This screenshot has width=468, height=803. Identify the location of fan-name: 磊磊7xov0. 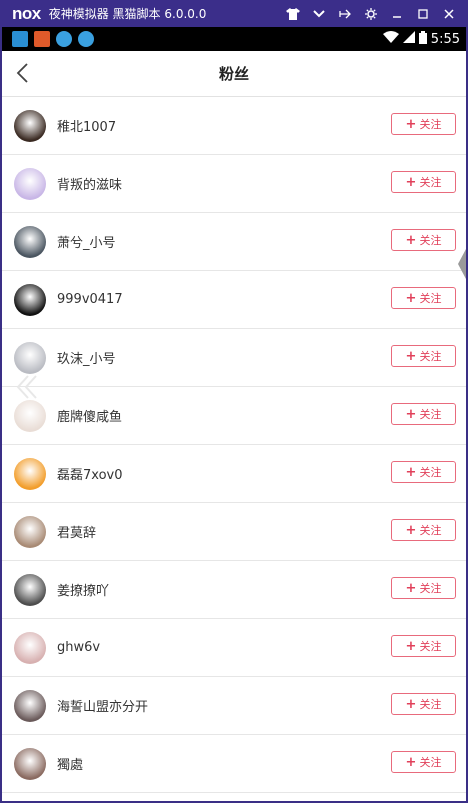
(89, 473).